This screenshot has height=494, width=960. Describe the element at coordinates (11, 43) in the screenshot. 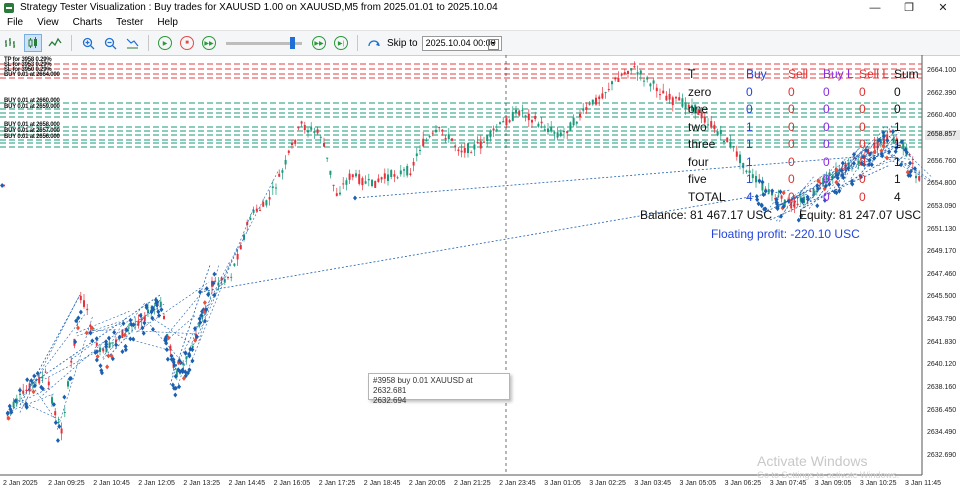

I see `bar-chart-icon` at that location.